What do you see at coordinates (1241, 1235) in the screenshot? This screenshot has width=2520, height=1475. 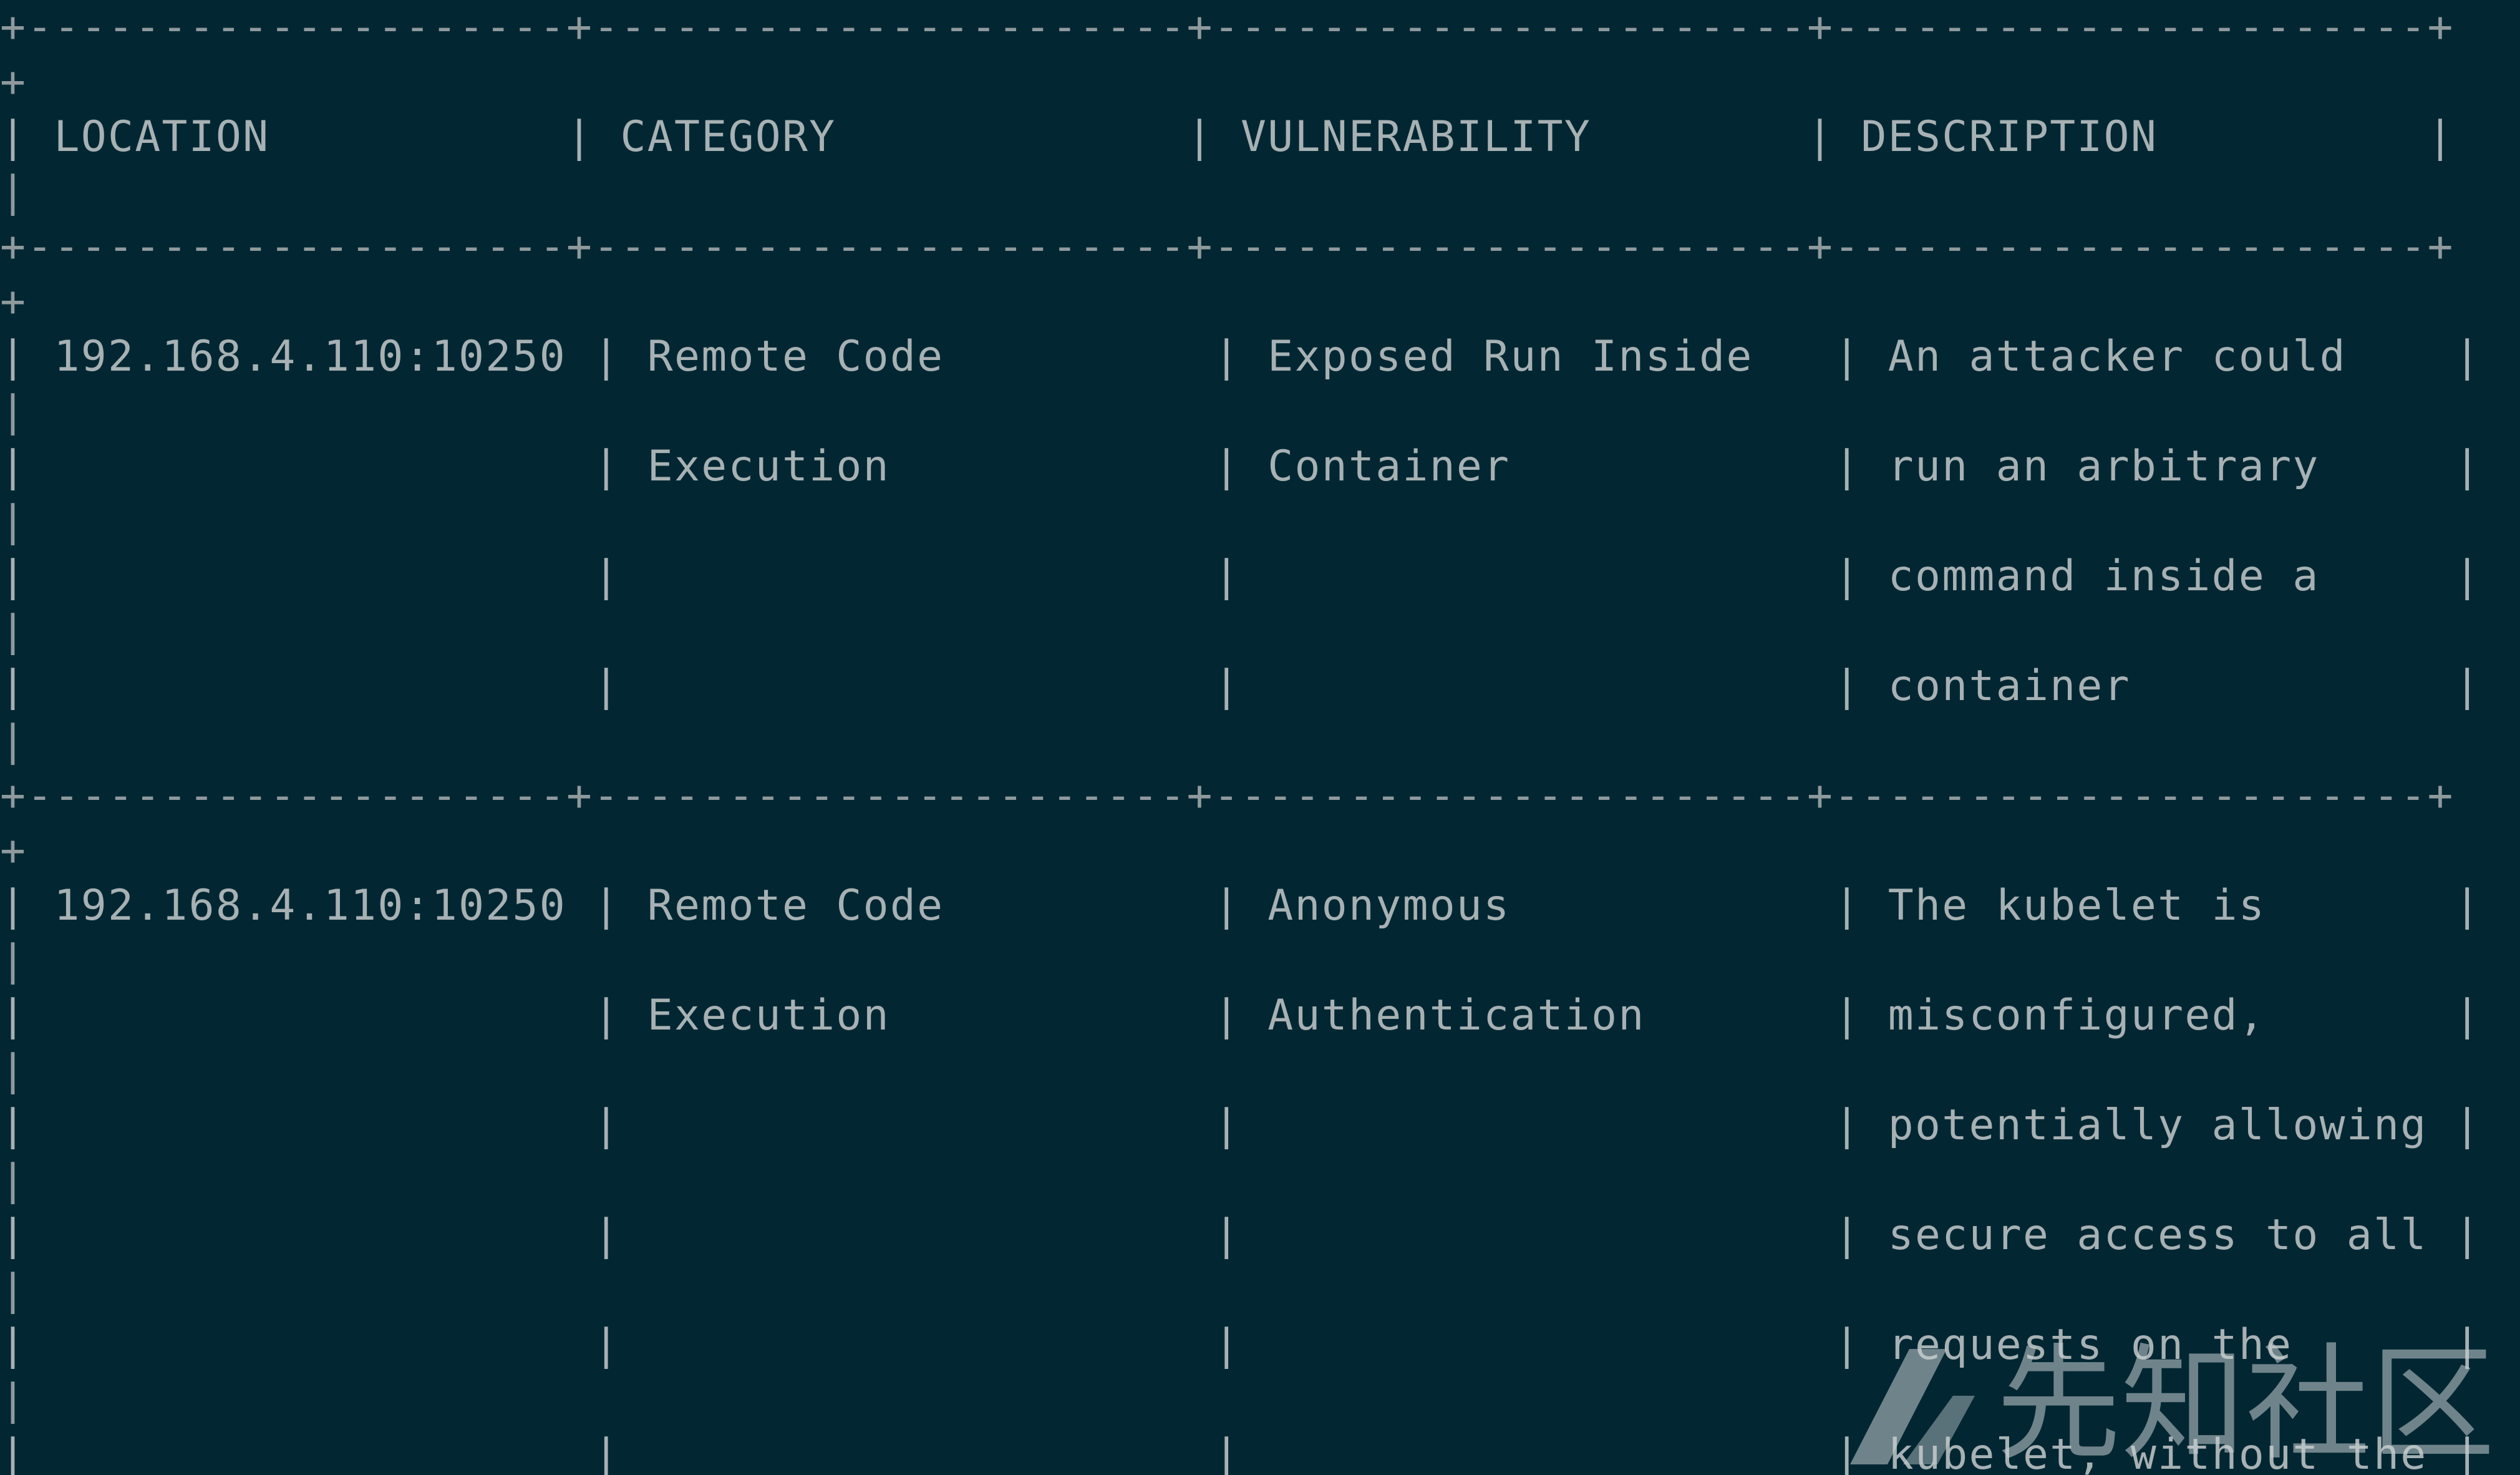 I see `table-row: | | | | secure access to all |` at bounding box center [1241, 1235].